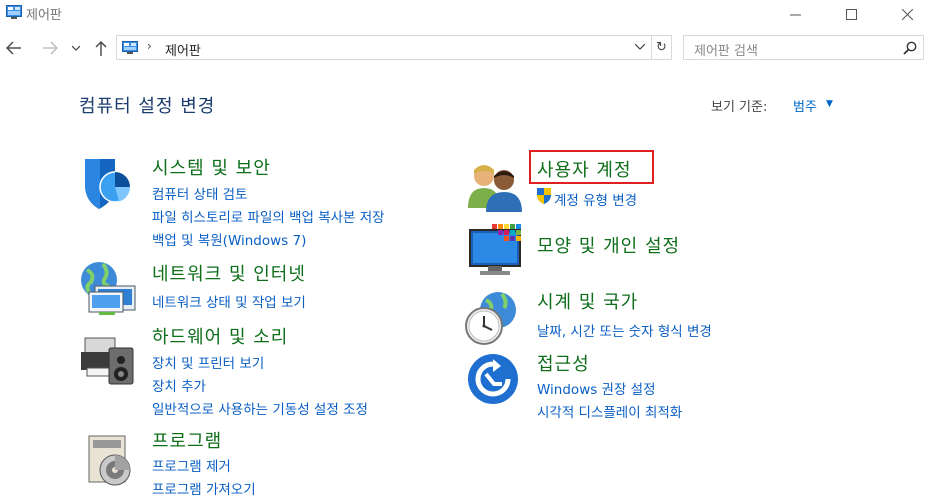 Image resolution: width=930 pixels, height=502 pixels. Describe the element at coordinates (110, 460) in the screenshot. I see `program-disc-icon` at that location.